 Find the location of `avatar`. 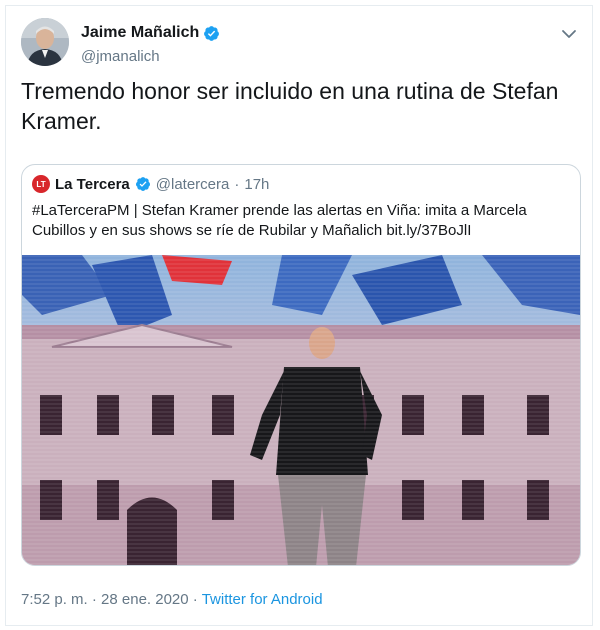

avatar is located at coordinates (45, 42).